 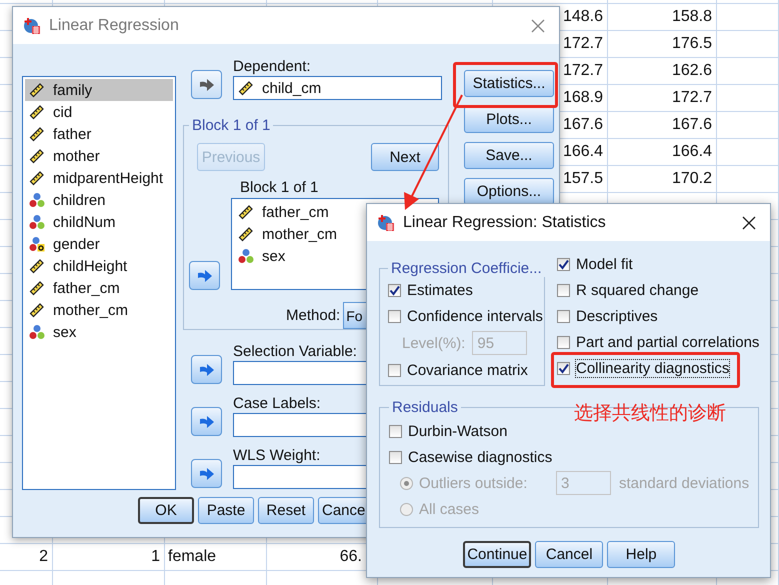 I want to click on list-item: mother_cm, so click(x=99, y=310).